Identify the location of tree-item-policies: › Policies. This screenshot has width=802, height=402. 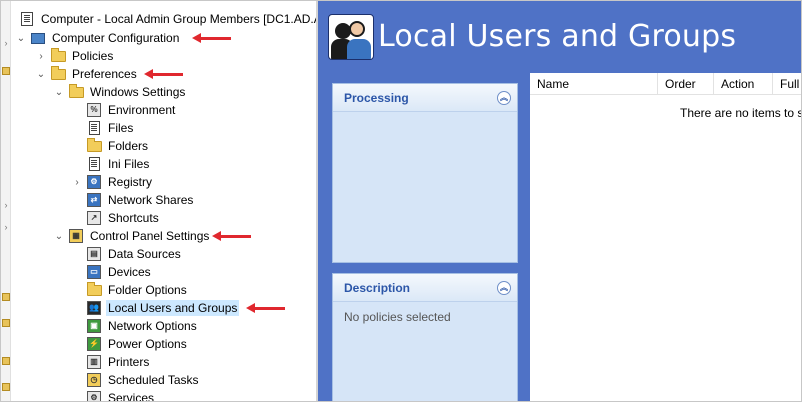
(75, 56).